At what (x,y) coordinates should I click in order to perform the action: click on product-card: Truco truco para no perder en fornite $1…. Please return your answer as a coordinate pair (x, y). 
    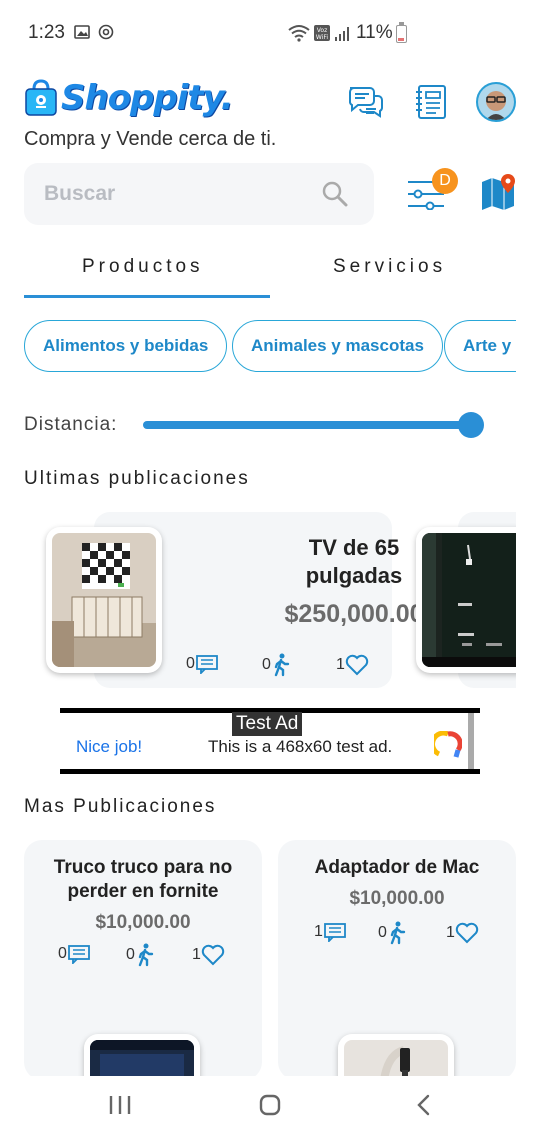
    Looking at the image, I should click on (143, 960).